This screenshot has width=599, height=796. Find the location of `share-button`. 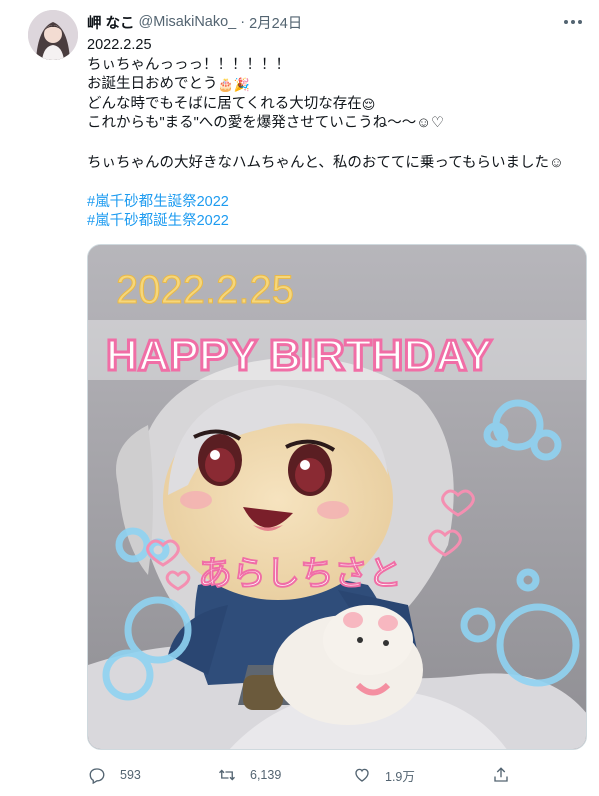

share-button is located at coordinates (508, 775).